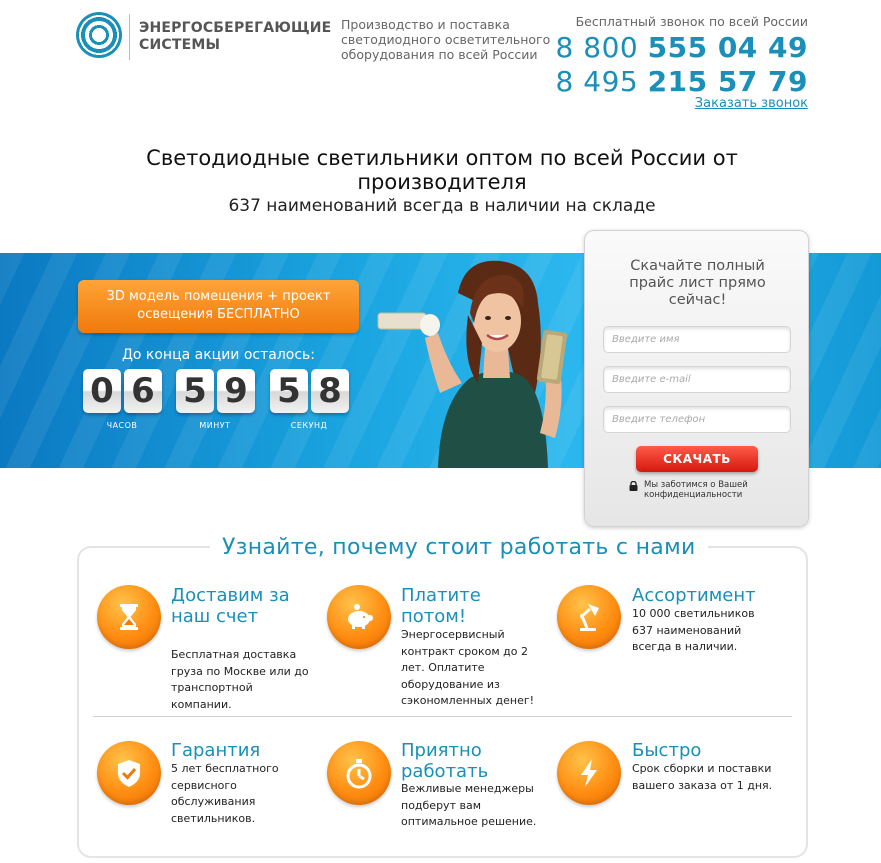  I want to click on shield-check-icon, so click(129, 773).